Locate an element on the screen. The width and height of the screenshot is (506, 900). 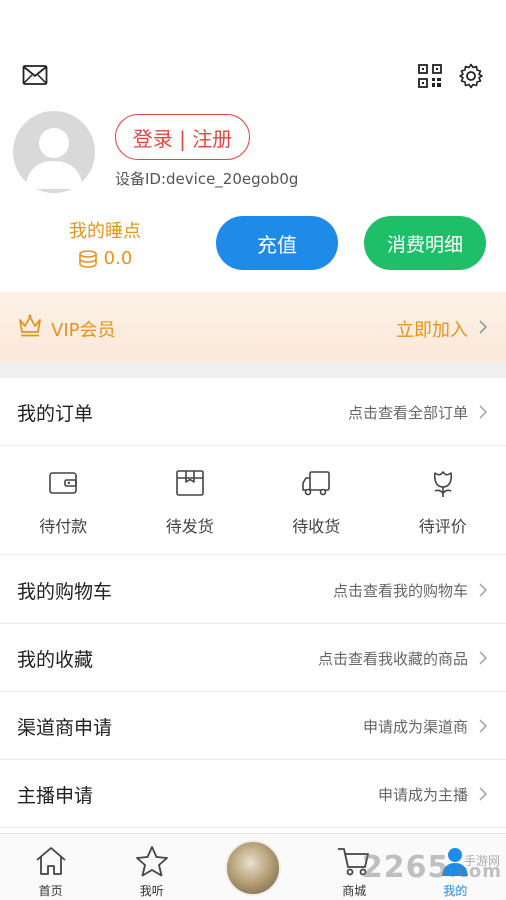
mail-icon is located at coordinates (35, 75).